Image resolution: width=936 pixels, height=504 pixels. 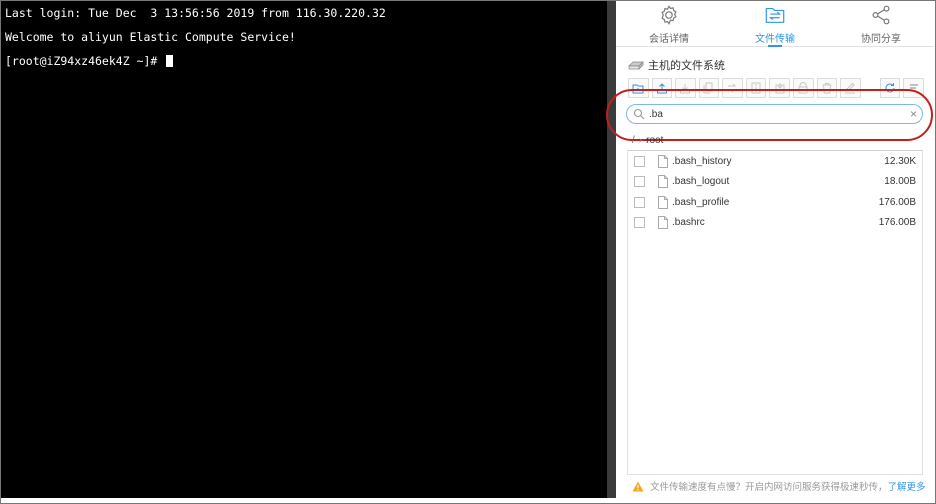 What do you see at coordinates (633, 140) in the screenshot?
I see `breadcrumb-root: /` at bounding box center [633, 140].